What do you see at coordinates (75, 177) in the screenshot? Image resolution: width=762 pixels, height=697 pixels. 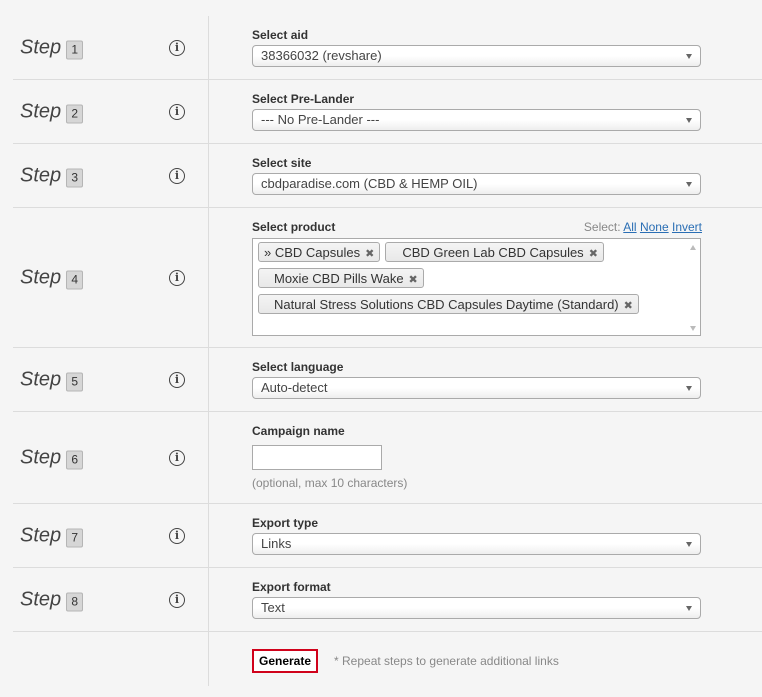 I see `step-number-3: 3` at bounding box center [75, 177].